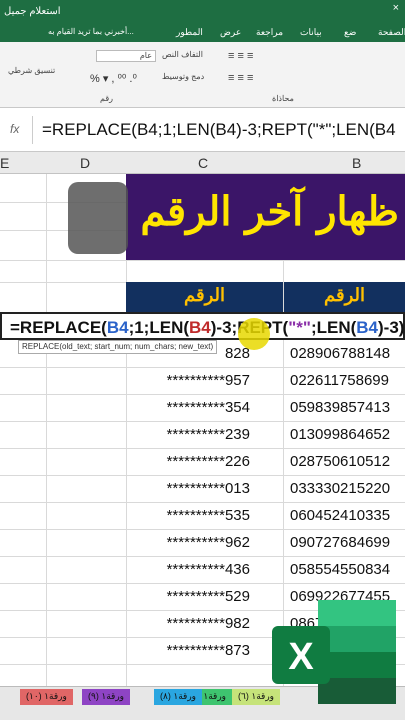  What do you see at coordinates (204, 569) in the screenshot?
I see `cell-c: **********436` at bounding box center [204, 569].